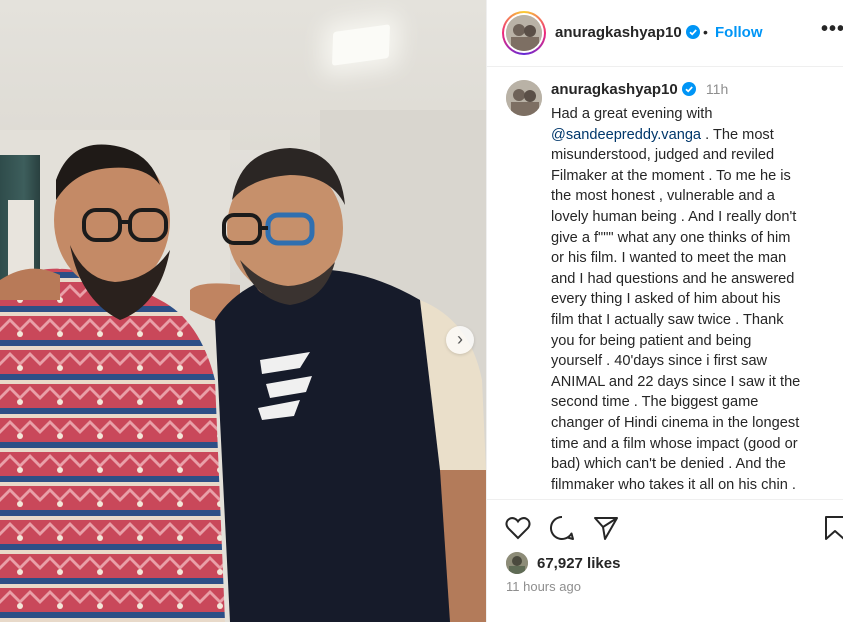 The image size is (843, 622). I want to click on chevron-right-icon: ›, so click(460, 339).